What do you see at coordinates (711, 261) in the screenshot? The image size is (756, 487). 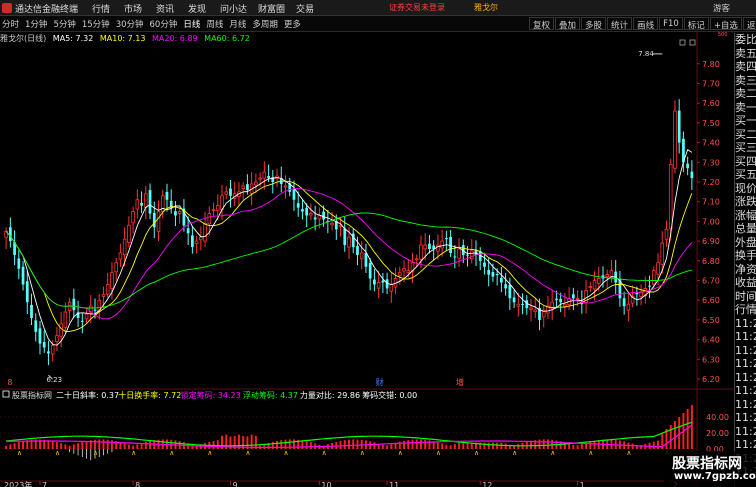 I see `price-axis-label: 6.80` at bounding box center [711, 261].